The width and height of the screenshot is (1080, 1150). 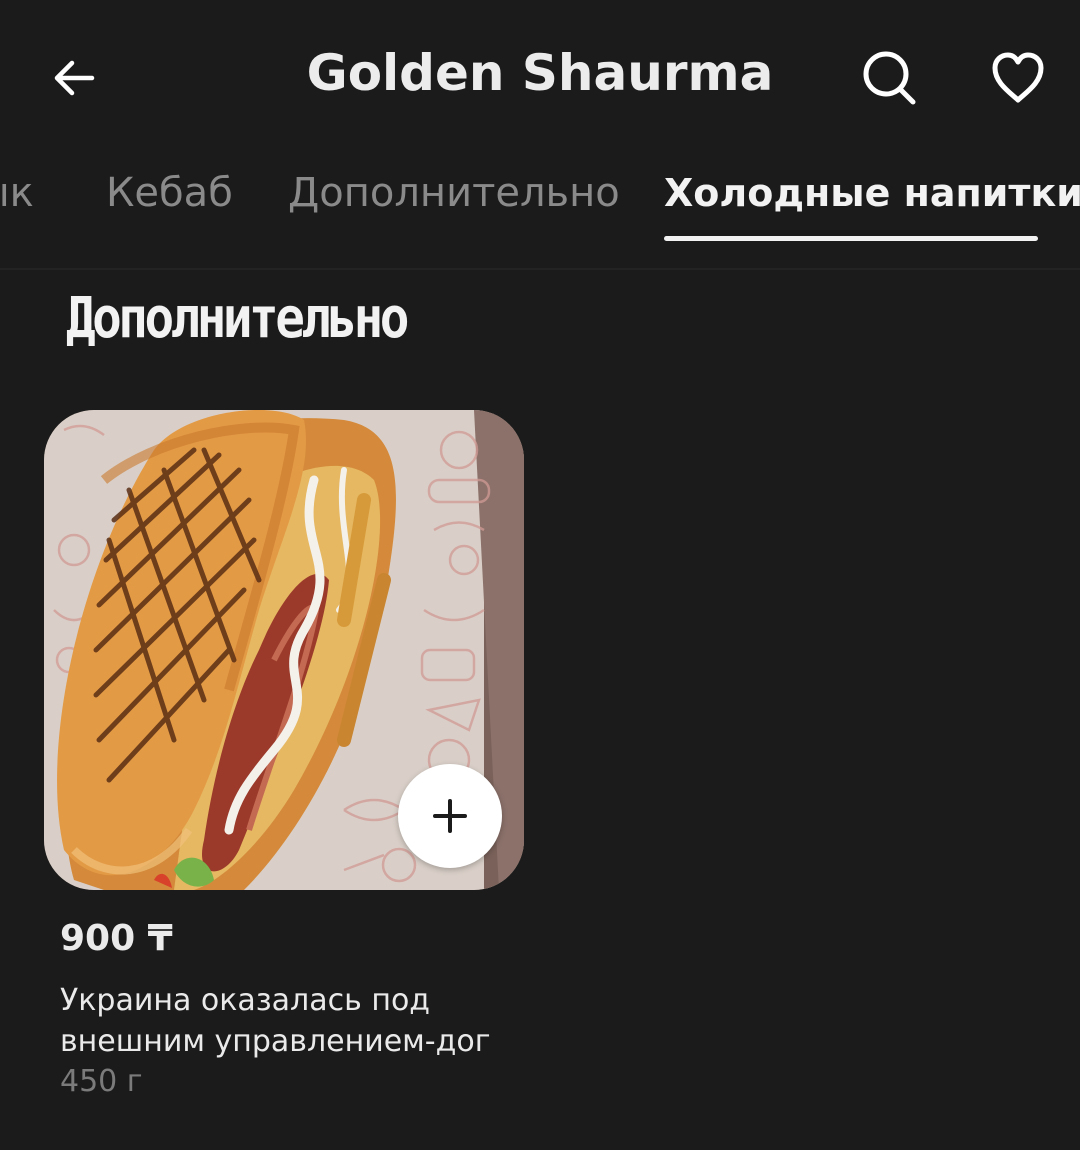 I want to click on product-weight: 450 г, so click(x=101, y=1081).